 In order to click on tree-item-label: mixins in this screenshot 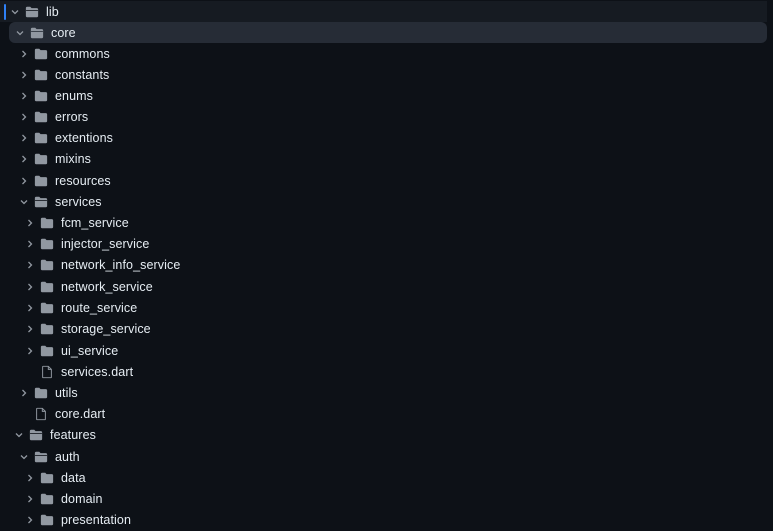, I will do `click(73, 158)`.